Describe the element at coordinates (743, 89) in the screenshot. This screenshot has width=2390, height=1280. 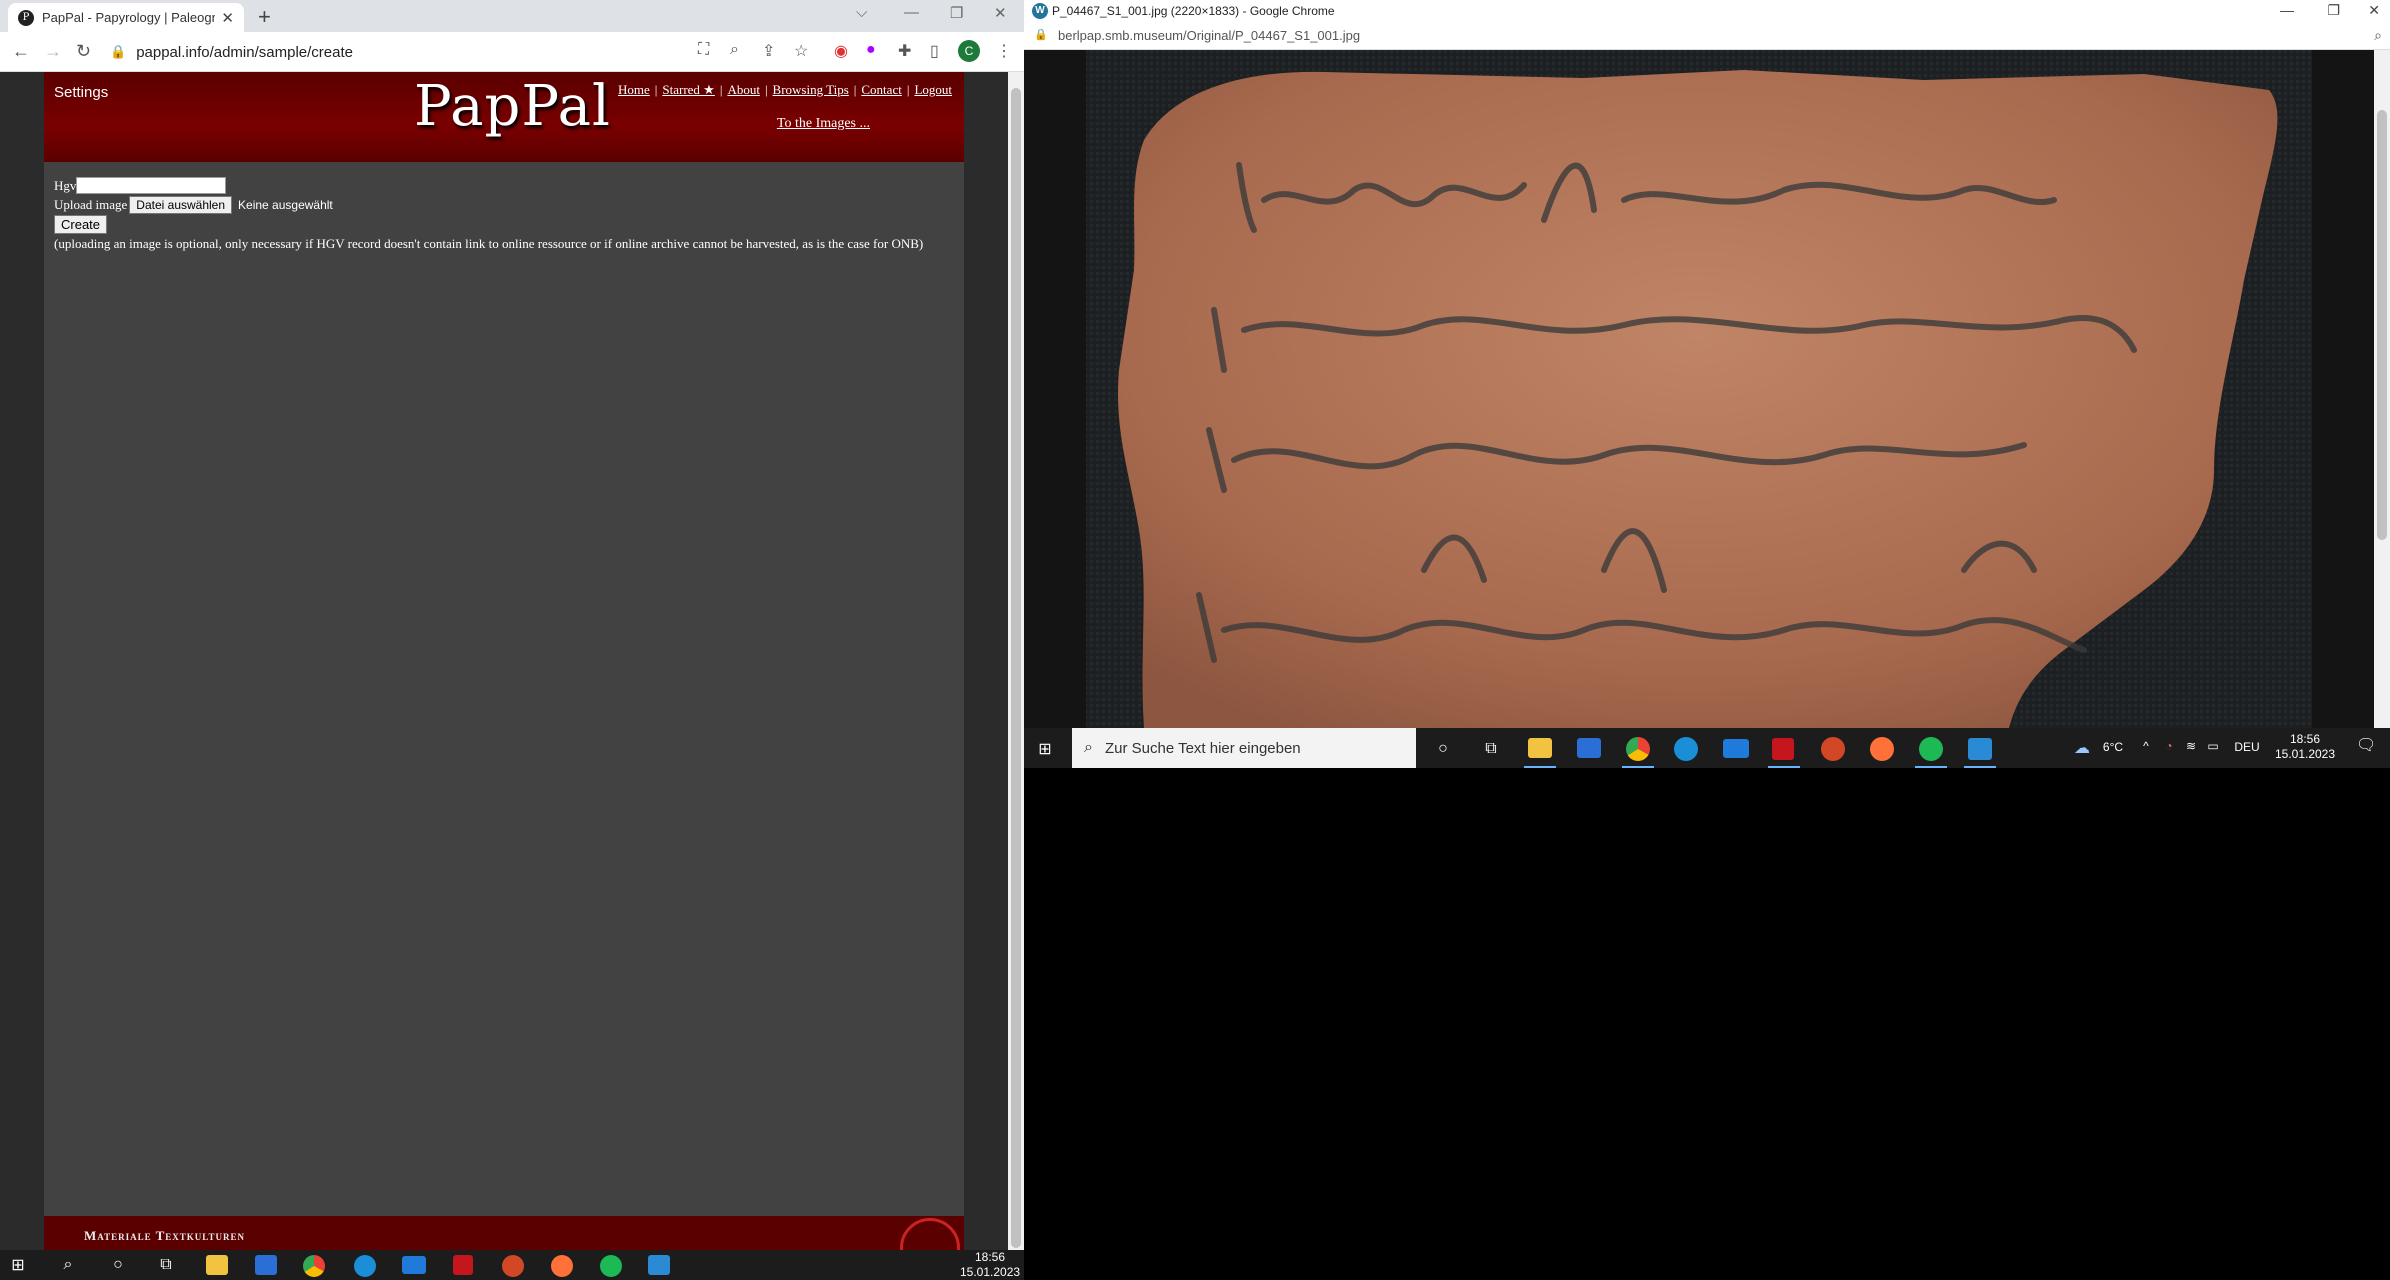
I see `nav-about: About` at that location.